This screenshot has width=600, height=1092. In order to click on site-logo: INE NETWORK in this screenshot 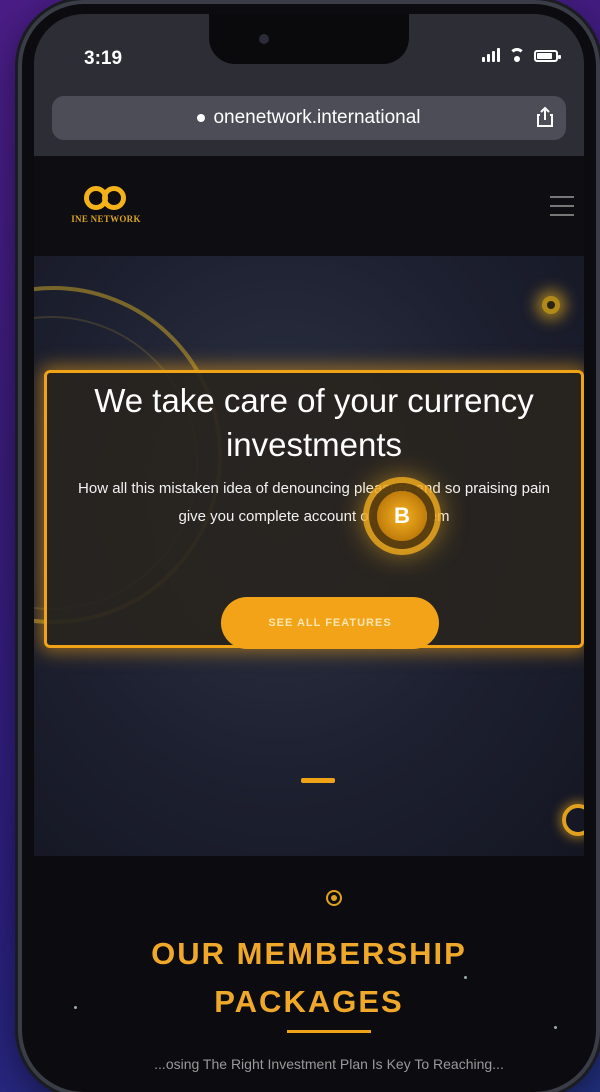, I will do `click(106, 204)`.